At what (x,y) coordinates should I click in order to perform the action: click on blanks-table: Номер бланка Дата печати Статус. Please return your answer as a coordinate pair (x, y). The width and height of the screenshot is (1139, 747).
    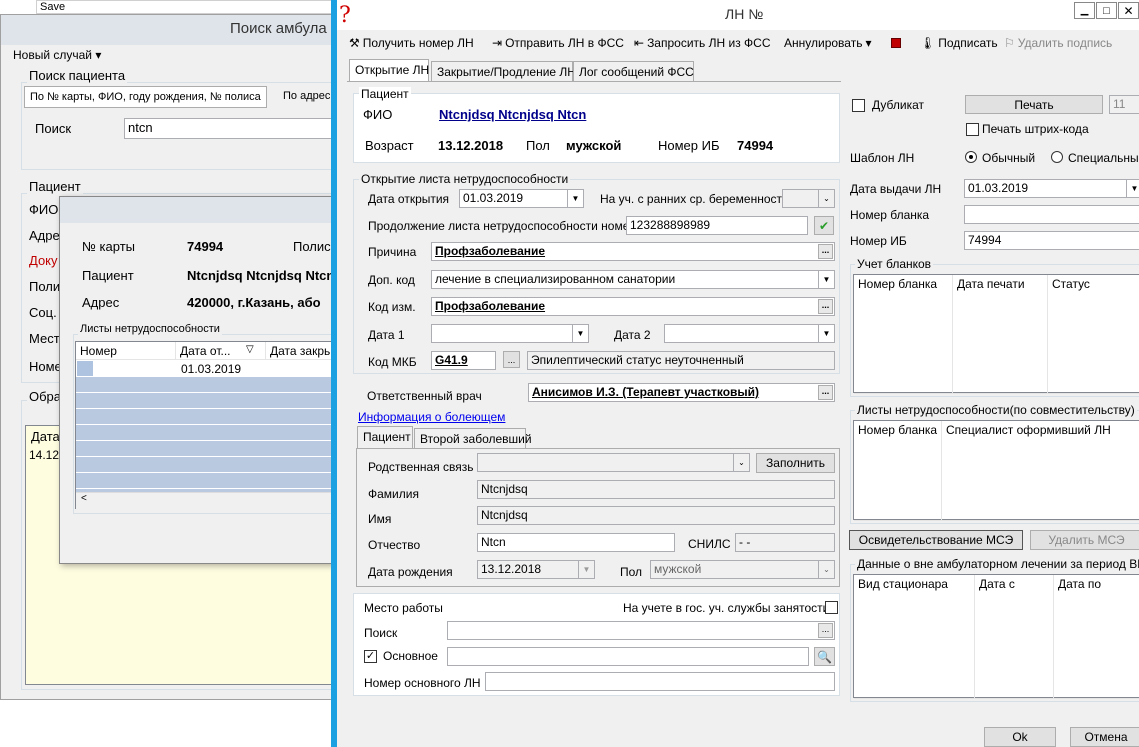
    Looking at the image, I should click on (996, 334).